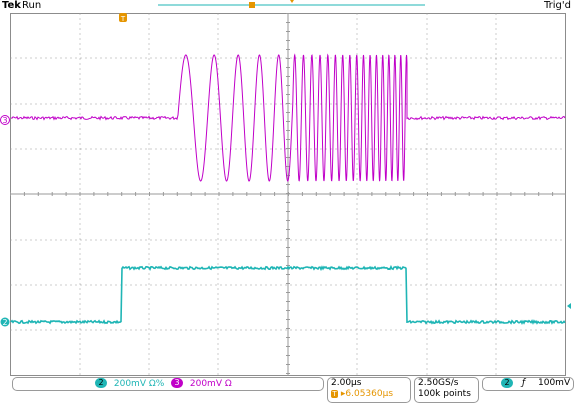 Image resolution: width=575 pixels, height=405 pixels. I want to click on trigger-marker: T, so click(123, 18).